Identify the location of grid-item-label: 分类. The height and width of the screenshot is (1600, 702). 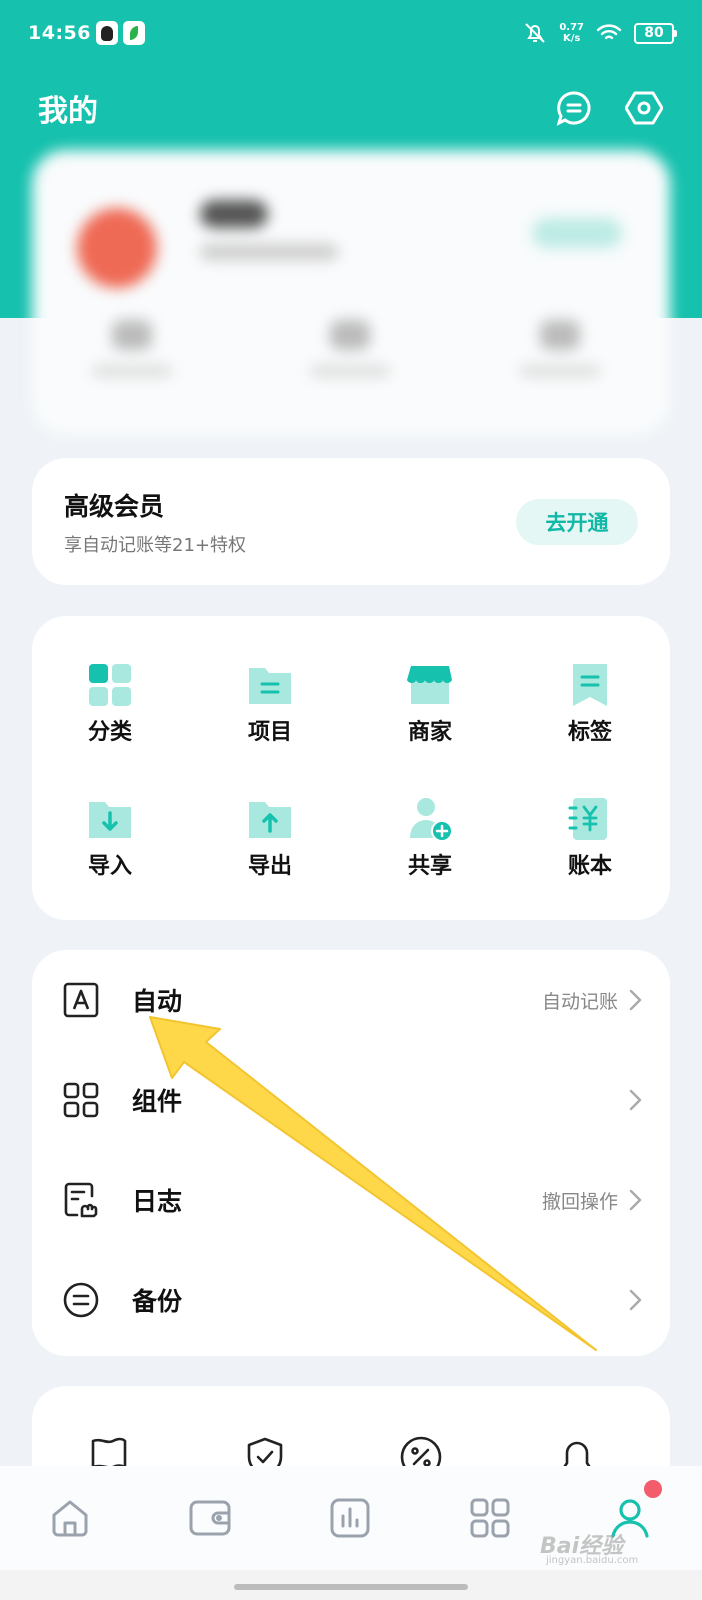
(109, 732).